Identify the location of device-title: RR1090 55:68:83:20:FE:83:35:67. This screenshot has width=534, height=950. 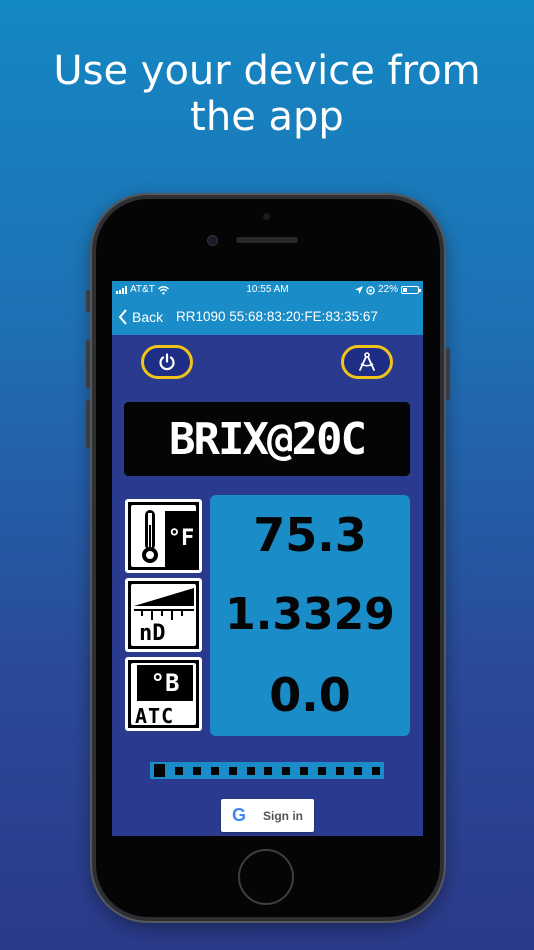
(277, 316).